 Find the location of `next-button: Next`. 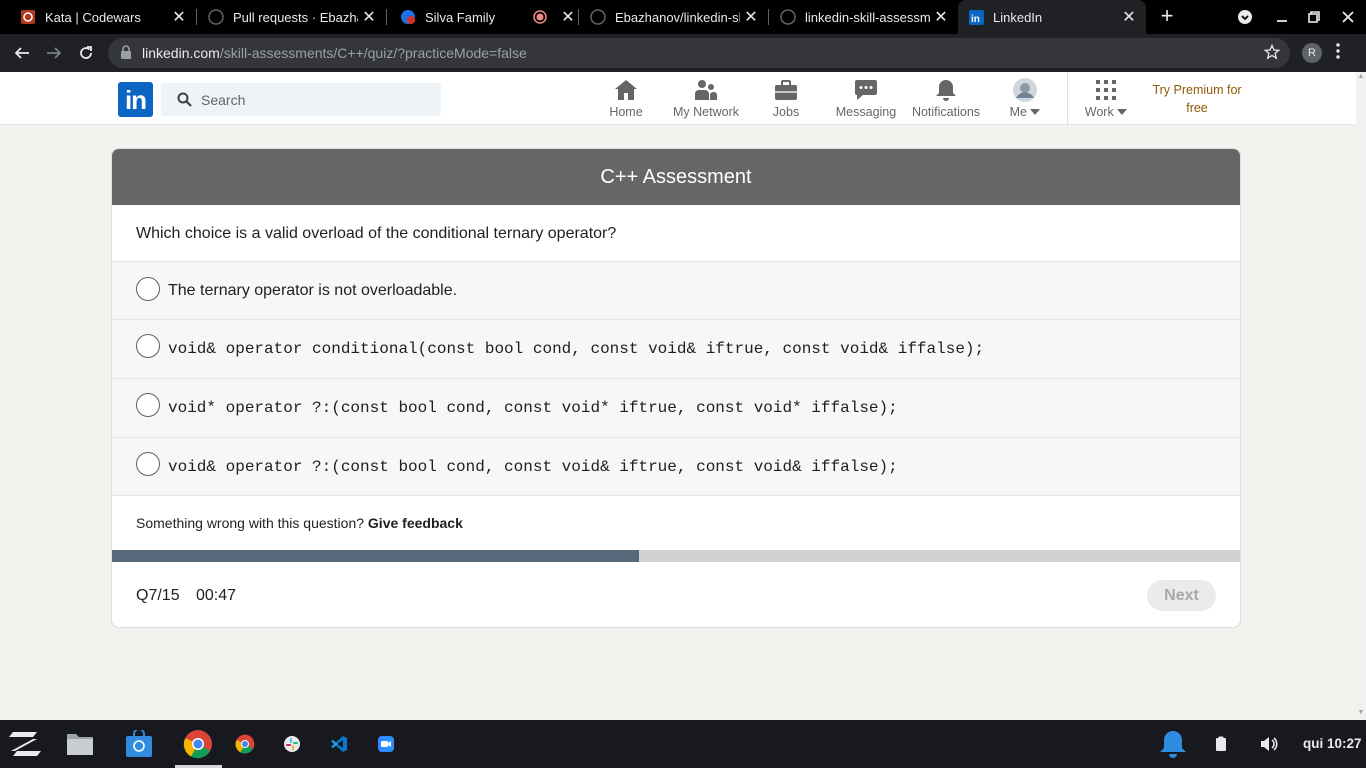

next-button: Next is located at coordinates (1181, 595).